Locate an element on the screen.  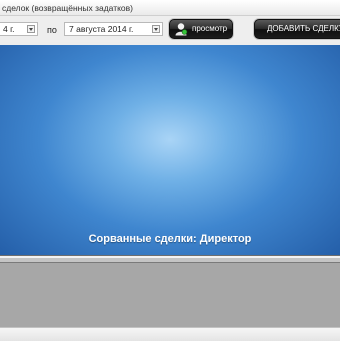
banner-title: Сорванные сделки: Директор is located at coordinates (170, 239).